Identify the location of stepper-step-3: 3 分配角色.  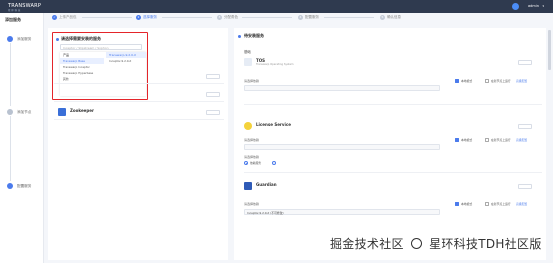
(227, 17).